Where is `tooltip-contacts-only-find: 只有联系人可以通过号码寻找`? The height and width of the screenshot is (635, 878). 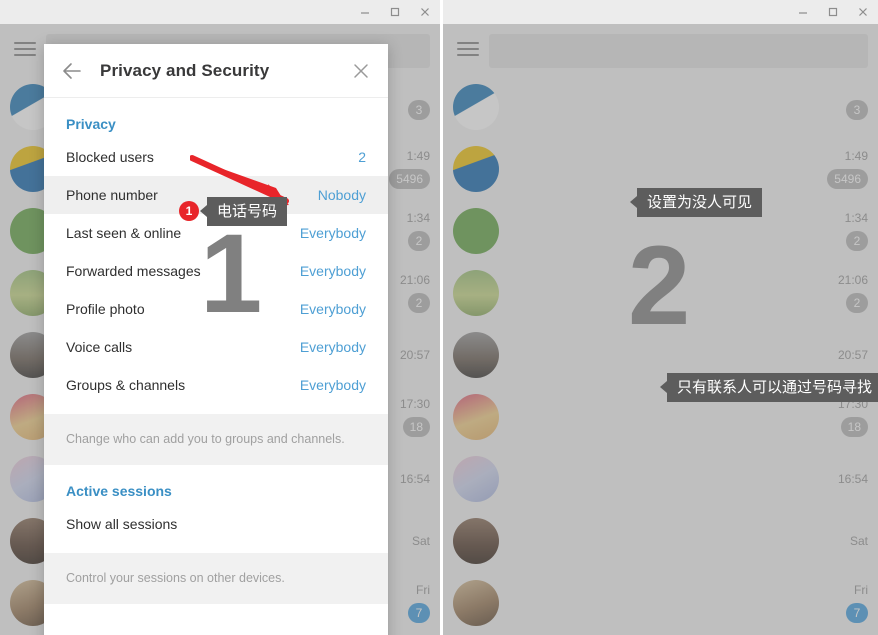 tooltip-contacts-only-find: 只有联系人可以通过号码寻找 is located at coordinates (768, 387).